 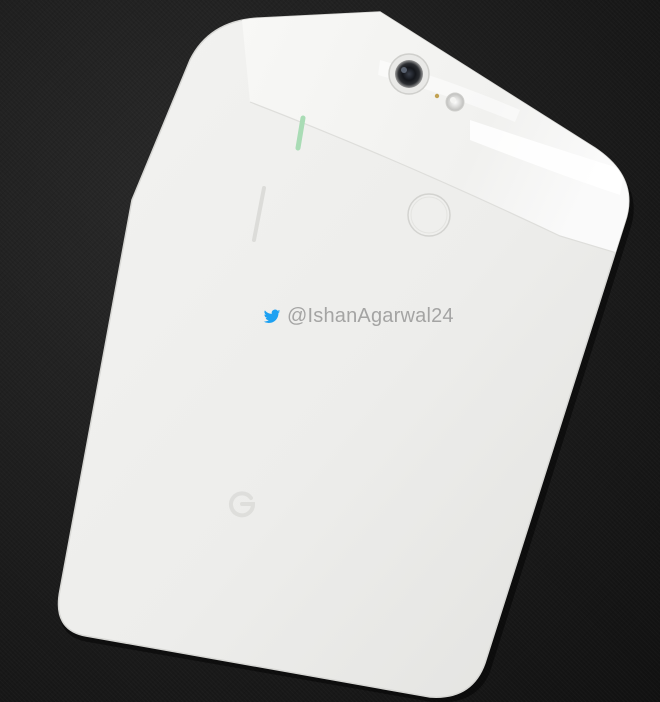 What do you see at coordinates (404, 70) in the screenshot?
I see `lens-reflection` at bounding box center [404, 70].